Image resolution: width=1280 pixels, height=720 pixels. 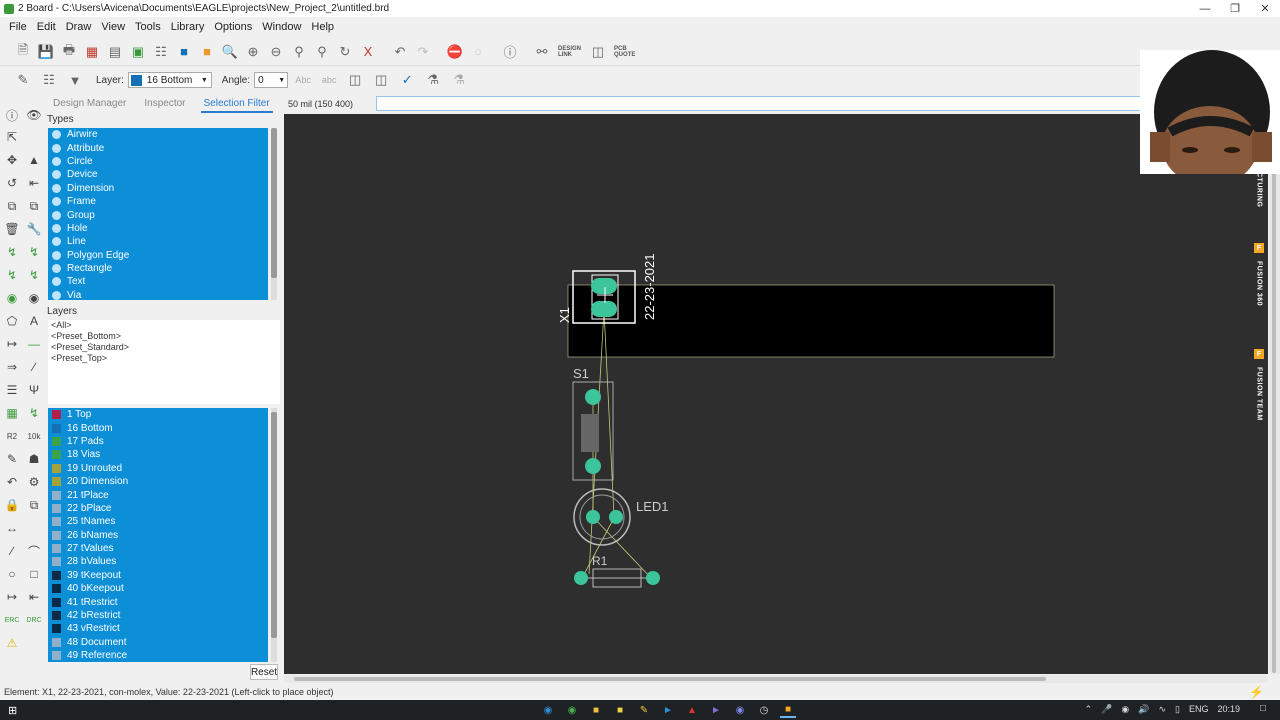 What do you see at coordinates (12, 183) in the screenshot?
I see `rotate-icon: ↺` at bounding box center [12, 183].